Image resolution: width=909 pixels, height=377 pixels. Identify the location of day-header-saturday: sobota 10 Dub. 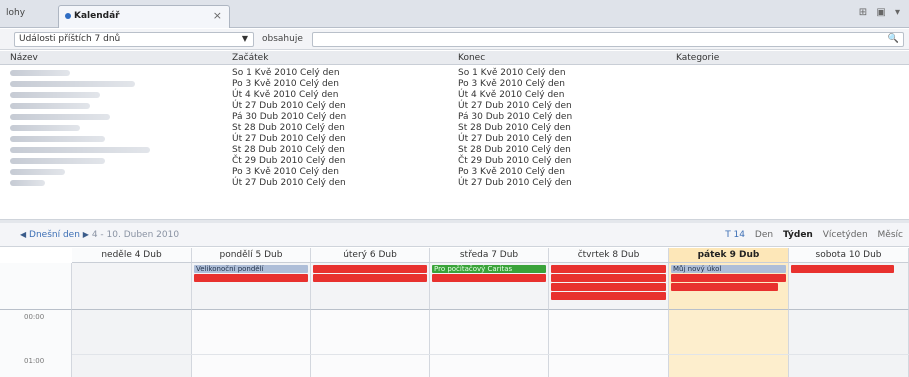
(849, 255).